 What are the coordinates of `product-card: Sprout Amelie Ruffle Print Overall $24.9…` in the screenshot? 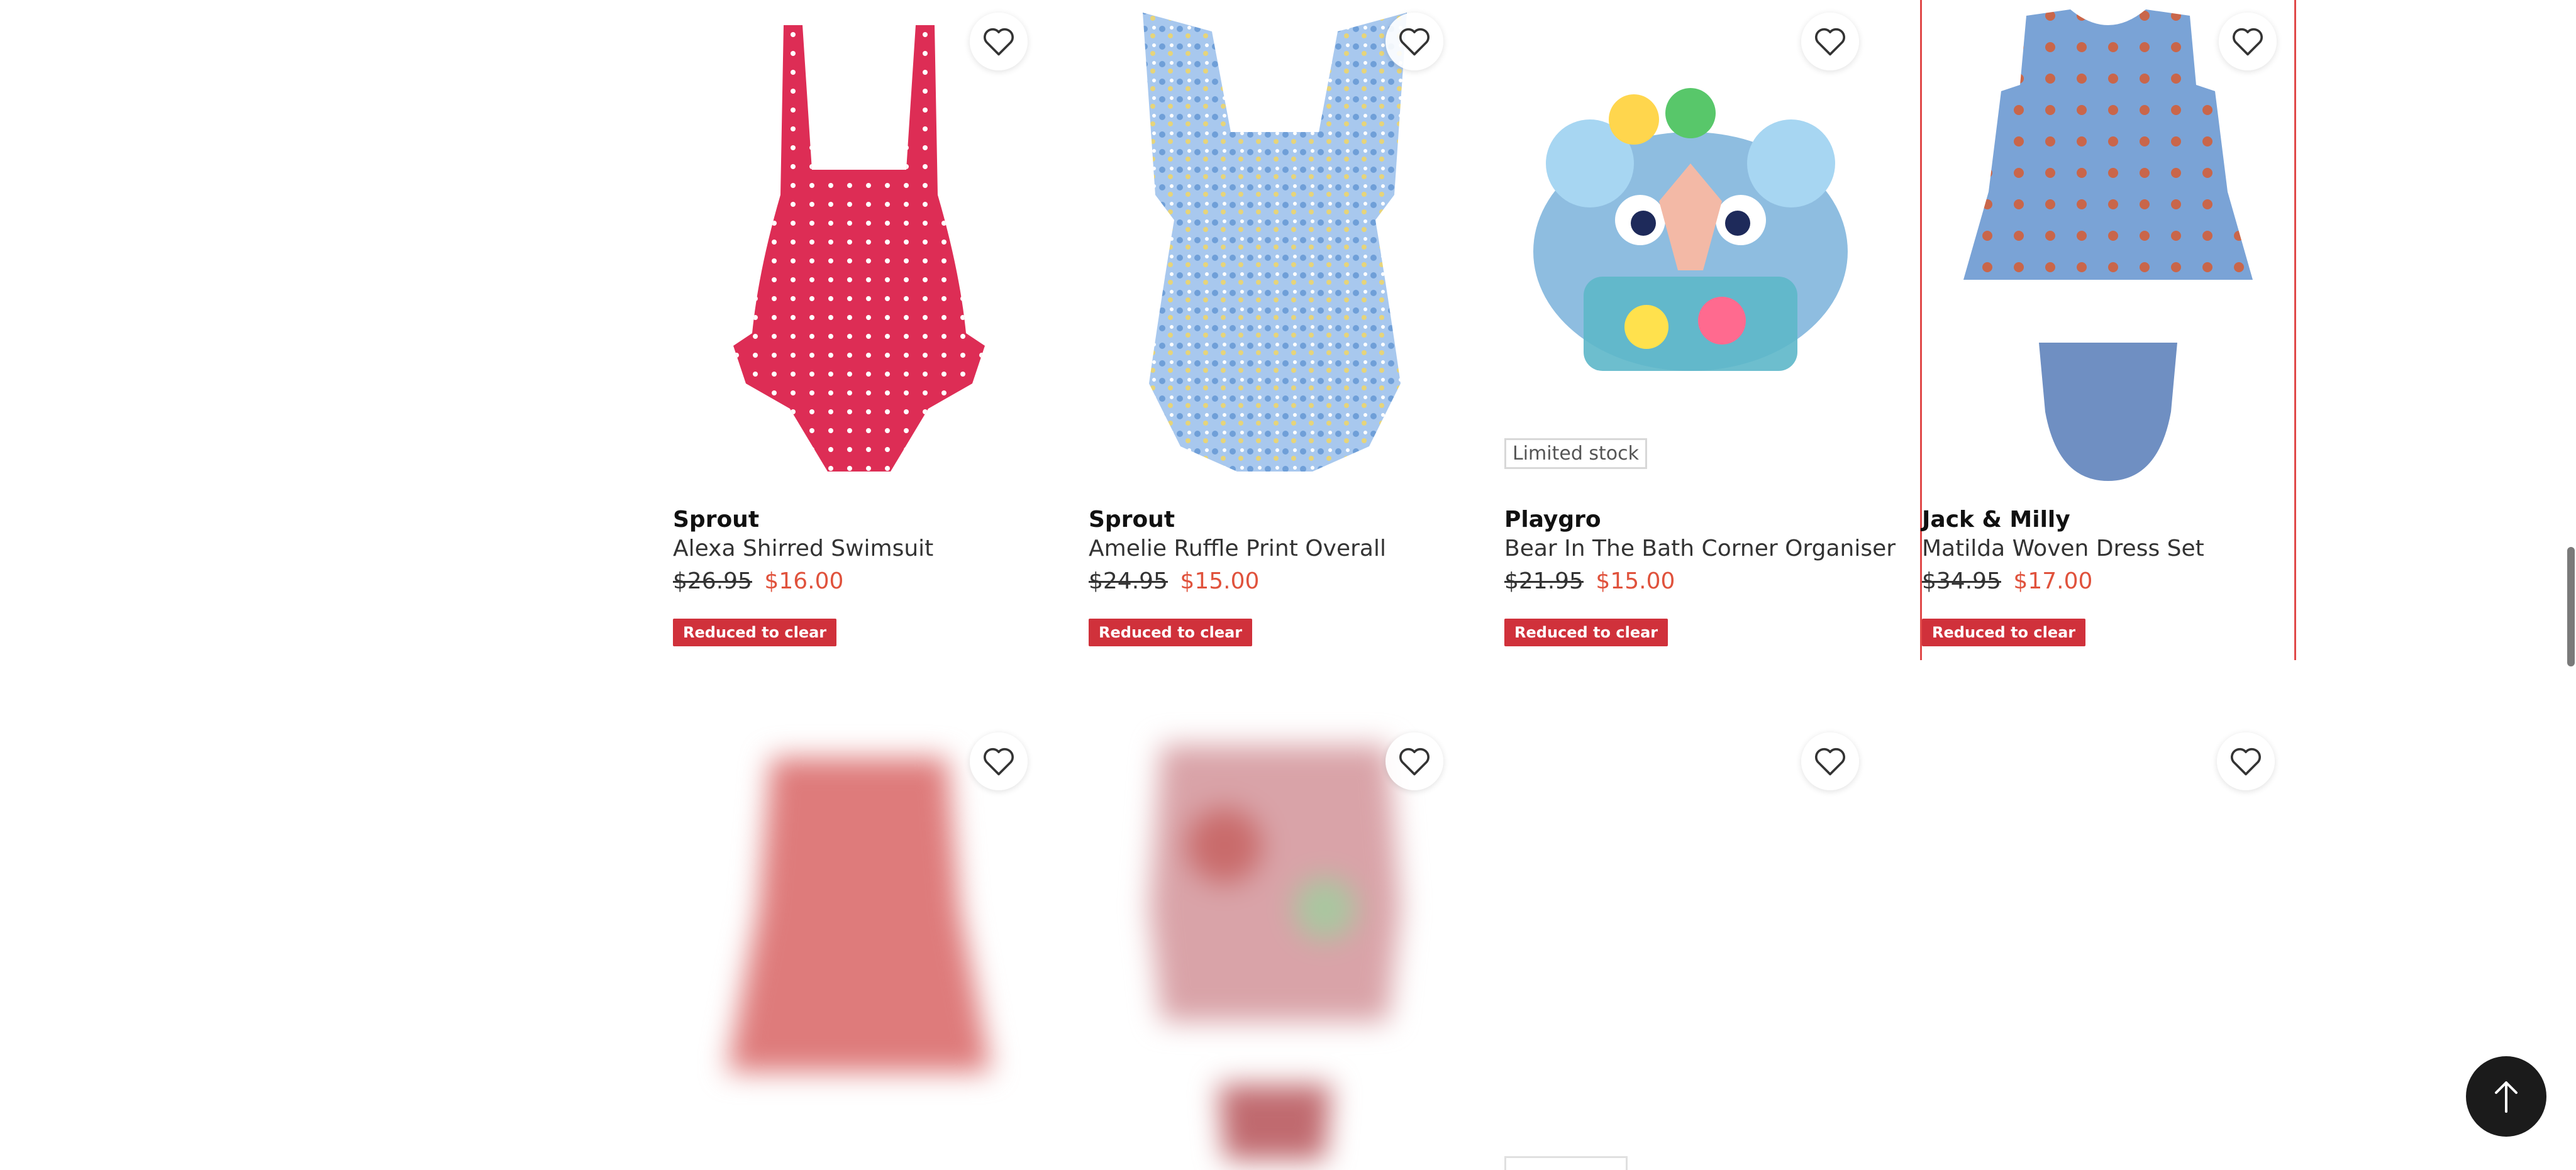 It's located at (1275, 330).